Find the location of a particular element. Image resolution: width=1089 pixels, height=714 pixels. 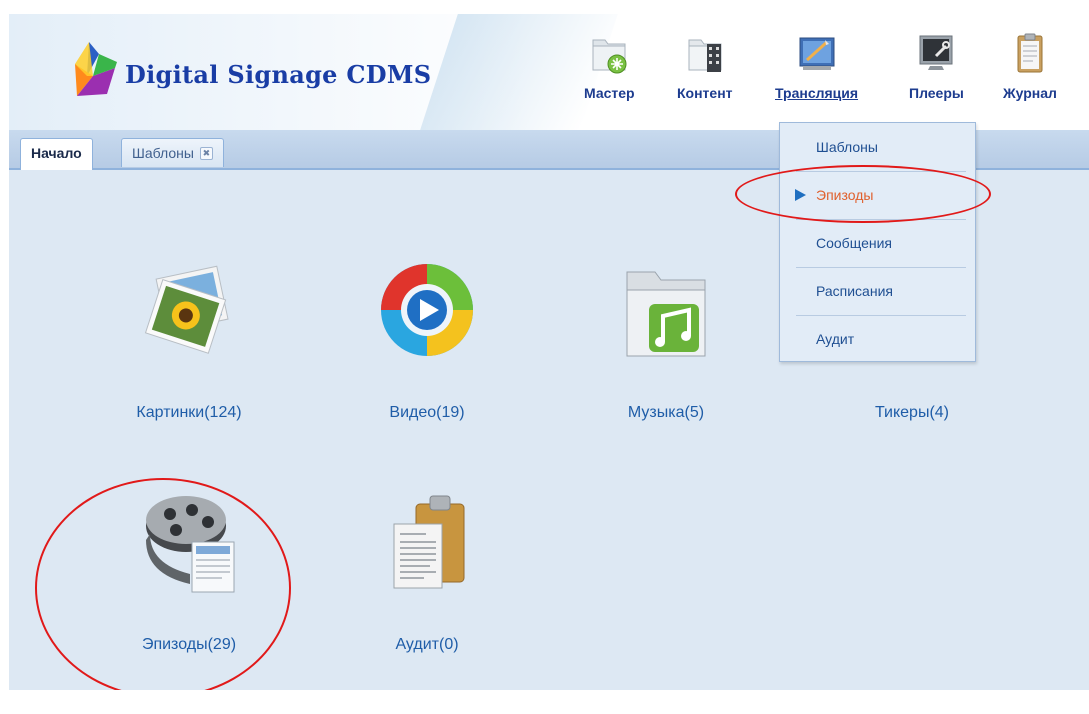

player-screen-icon is located at coordinates (936, 52).